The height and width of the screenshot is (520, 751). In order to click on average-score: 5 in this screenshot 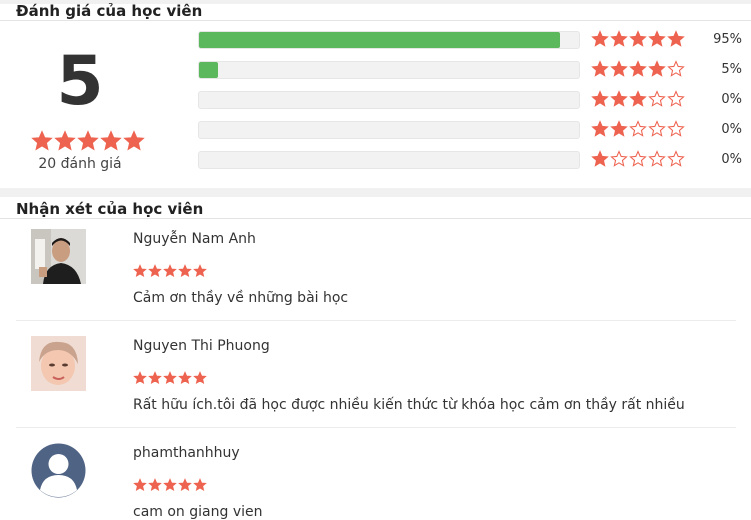, I will do `click(80, 81)`.